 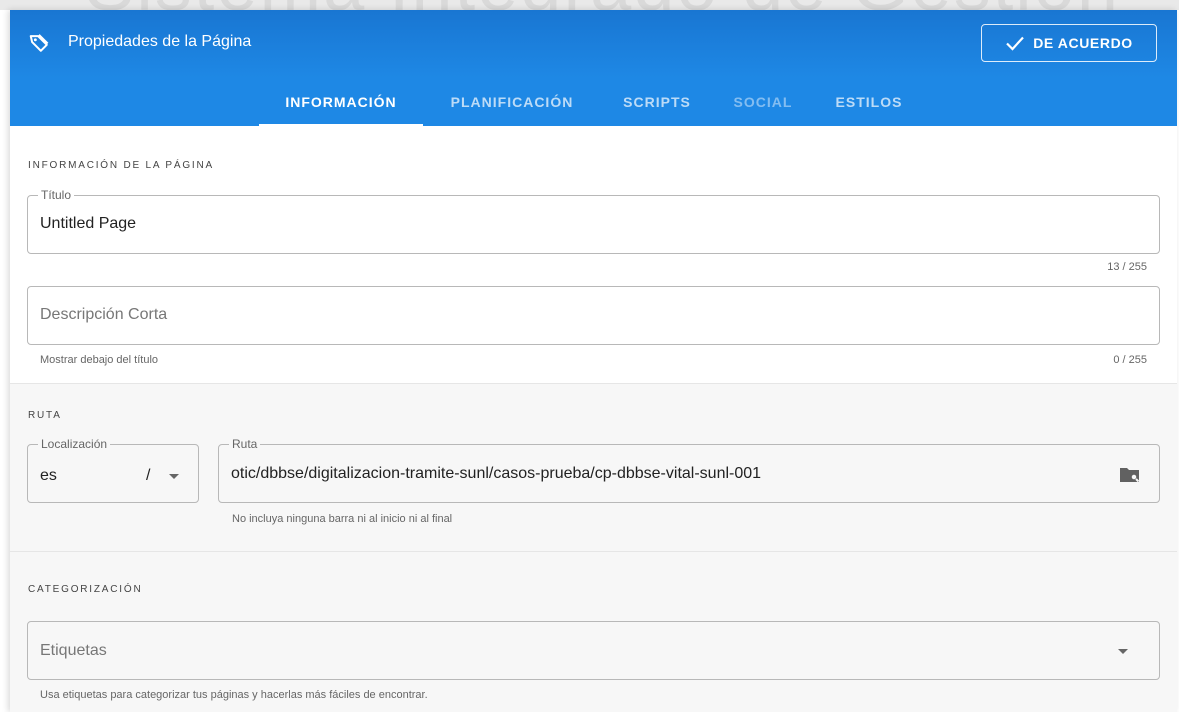 I want to click on ok-button: DE ACUERDO, so click(x=1069, y=43).